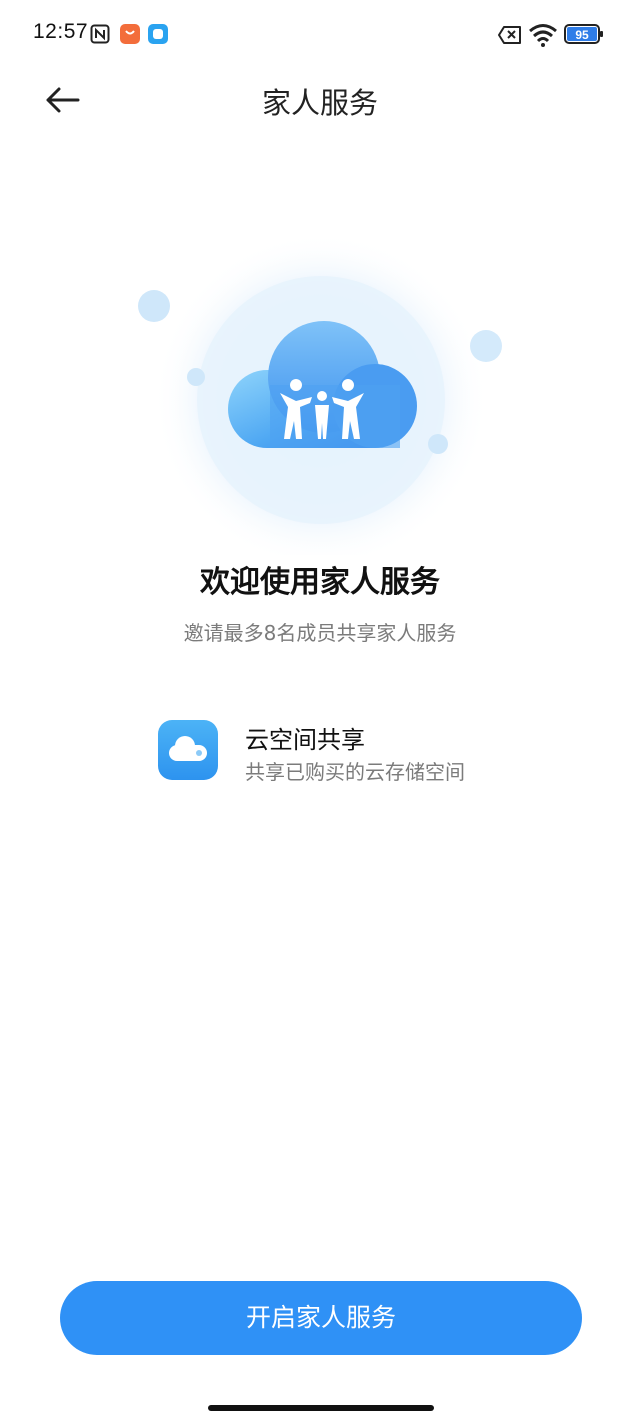 Image resolution: width=640 pixels, height=1422 pixels. What do you see at coordinates (158, 34) in the screenshot?
I see `app-notification-icon` at bounding box center [158, 34].